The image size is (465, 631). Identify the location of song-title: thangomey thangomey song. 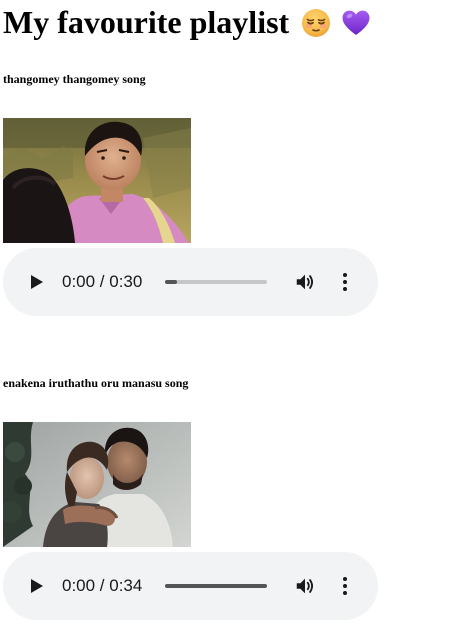
(74, 79).